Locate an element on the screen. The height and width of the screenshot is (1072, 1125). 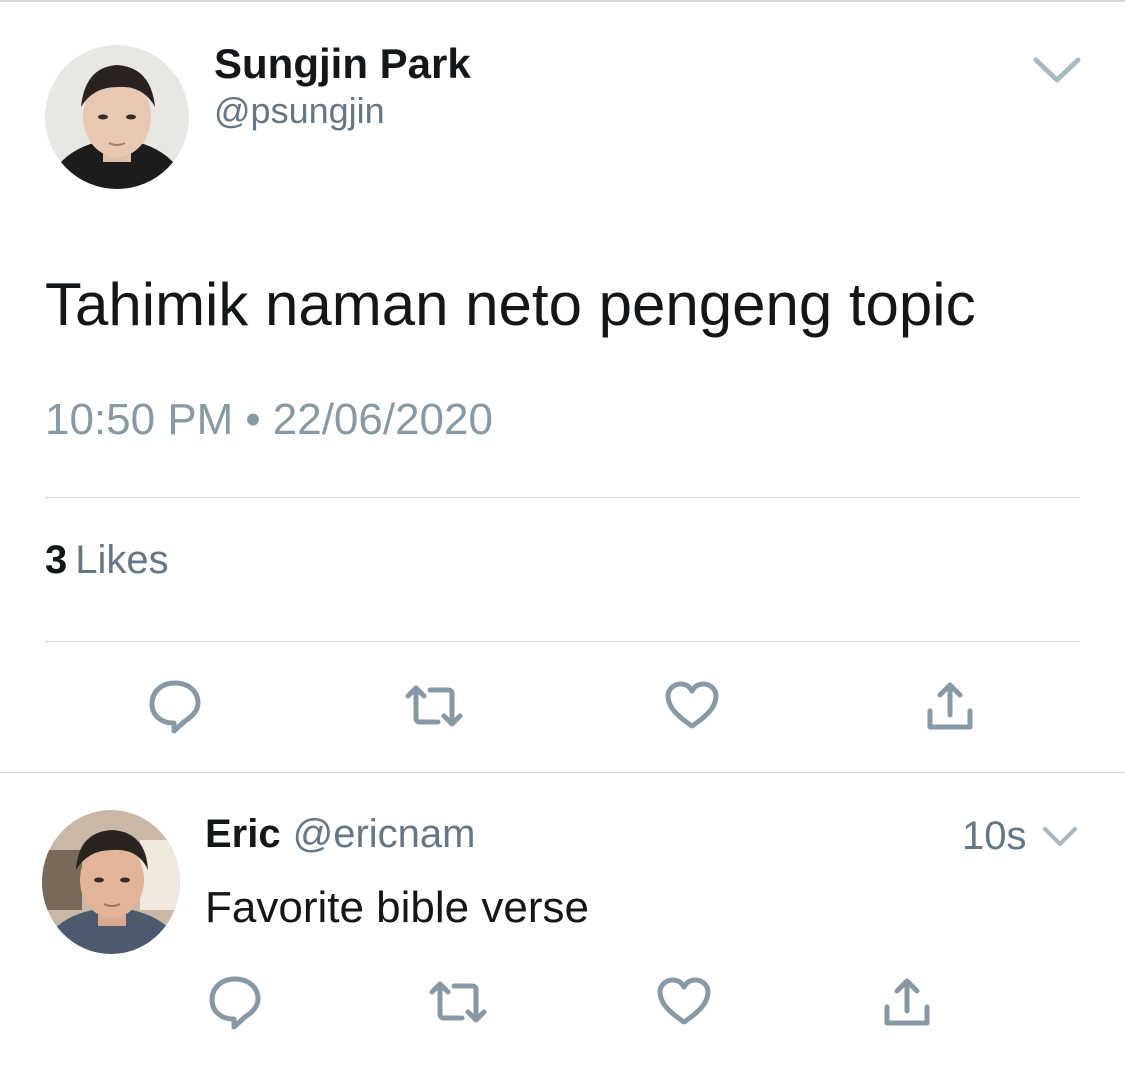
reply-timestamp: 10s is located at coordinates (994, 836).